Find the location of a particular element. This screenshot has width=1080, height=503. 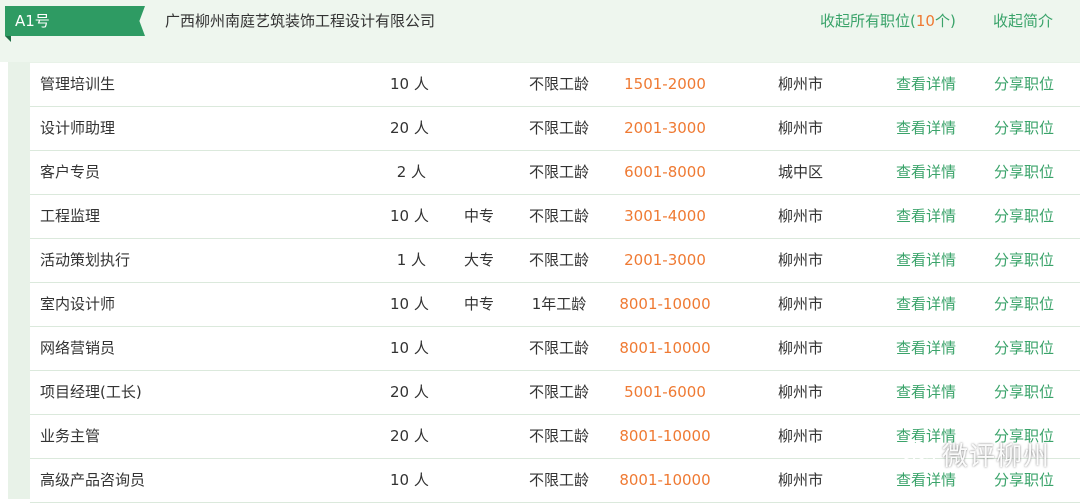

job-title: 管理培训生 is located at coordinates (78, 84).